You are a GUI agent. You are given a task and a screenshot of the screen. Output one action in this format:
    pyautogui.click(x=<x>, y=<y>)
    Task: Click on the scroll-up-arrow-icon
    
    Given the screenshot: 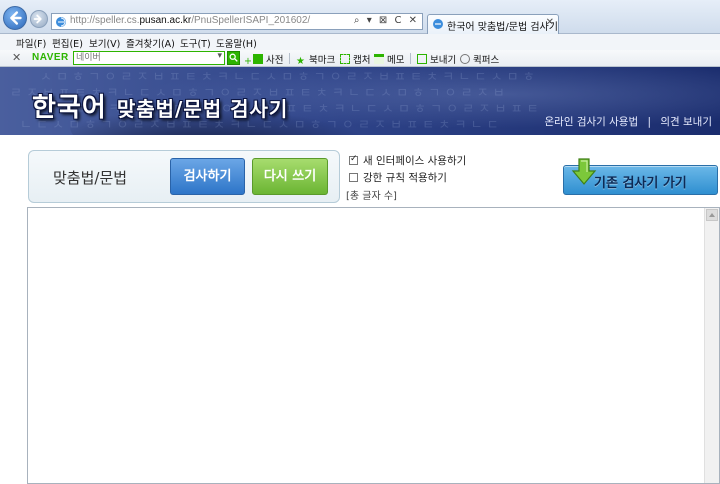 What is the action you would take?
    pyautogui.click(x=712, y=215)
    